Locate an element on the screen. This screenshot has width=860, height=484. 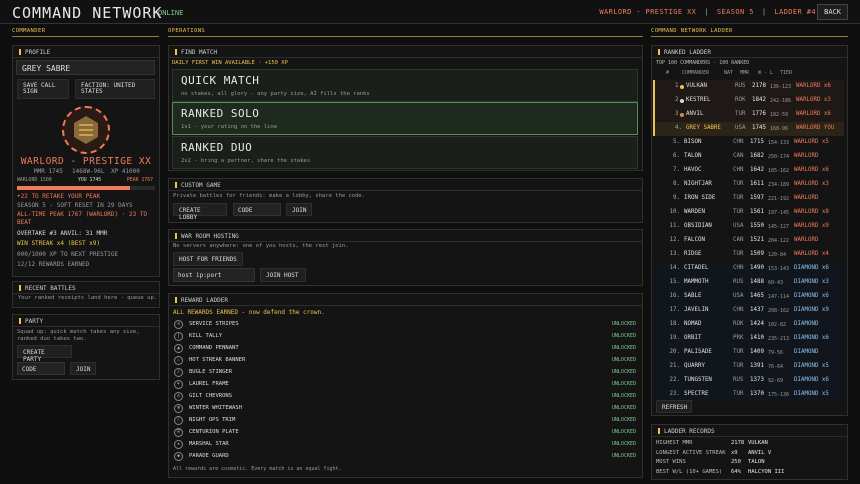
bugle-icon: ♪ is located at coordinates (178, 372).